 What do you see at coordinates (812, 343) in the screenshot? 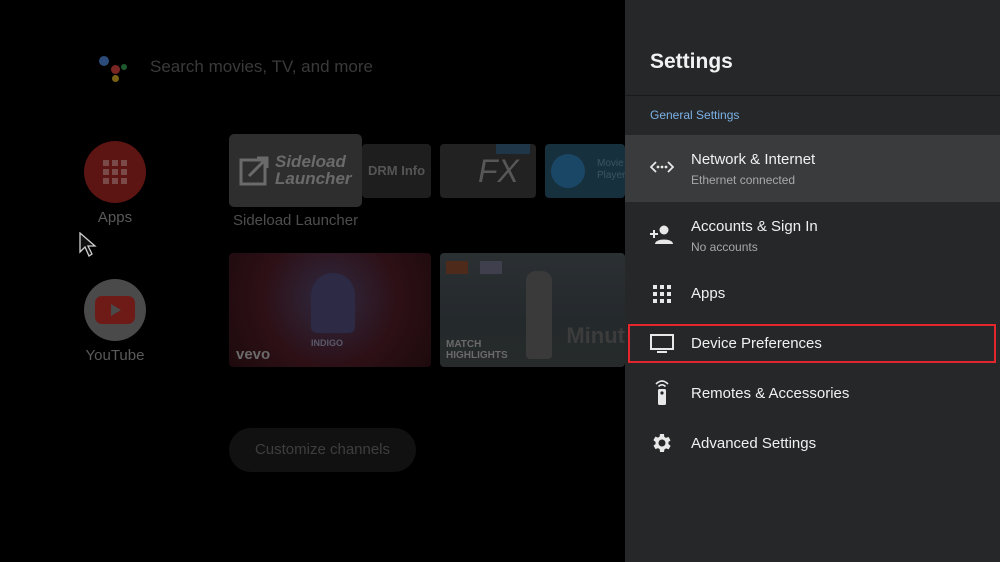
I see `highlight-annotation-box` at bounding box center [812, 343].